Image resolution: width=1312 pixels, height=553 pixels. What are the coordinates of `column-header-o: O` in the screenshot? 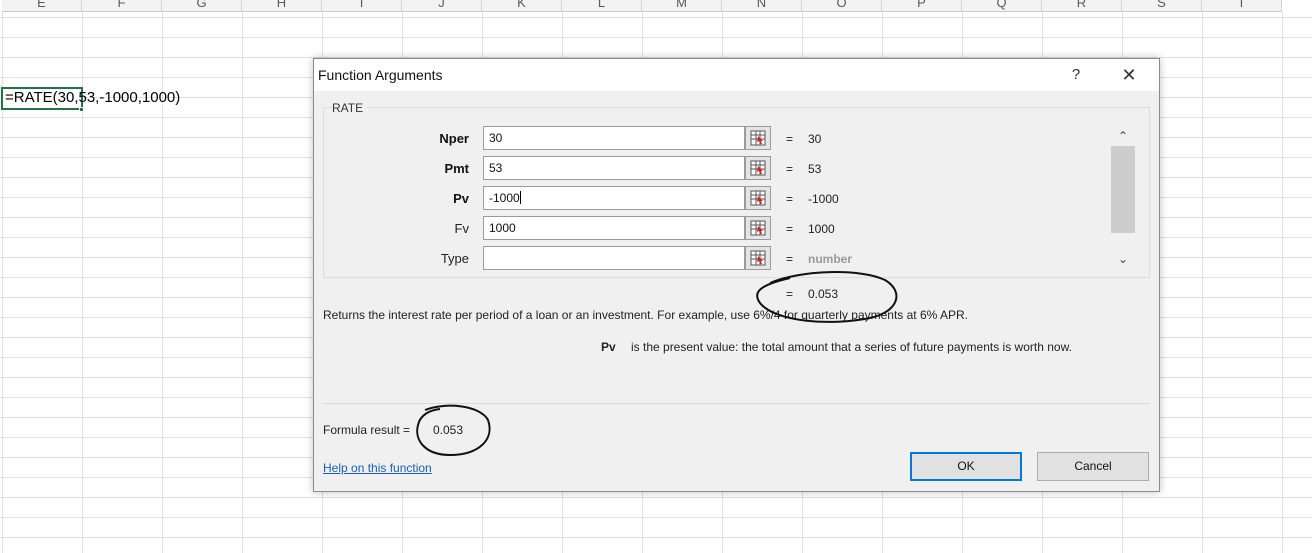 It's located at (842, 6).